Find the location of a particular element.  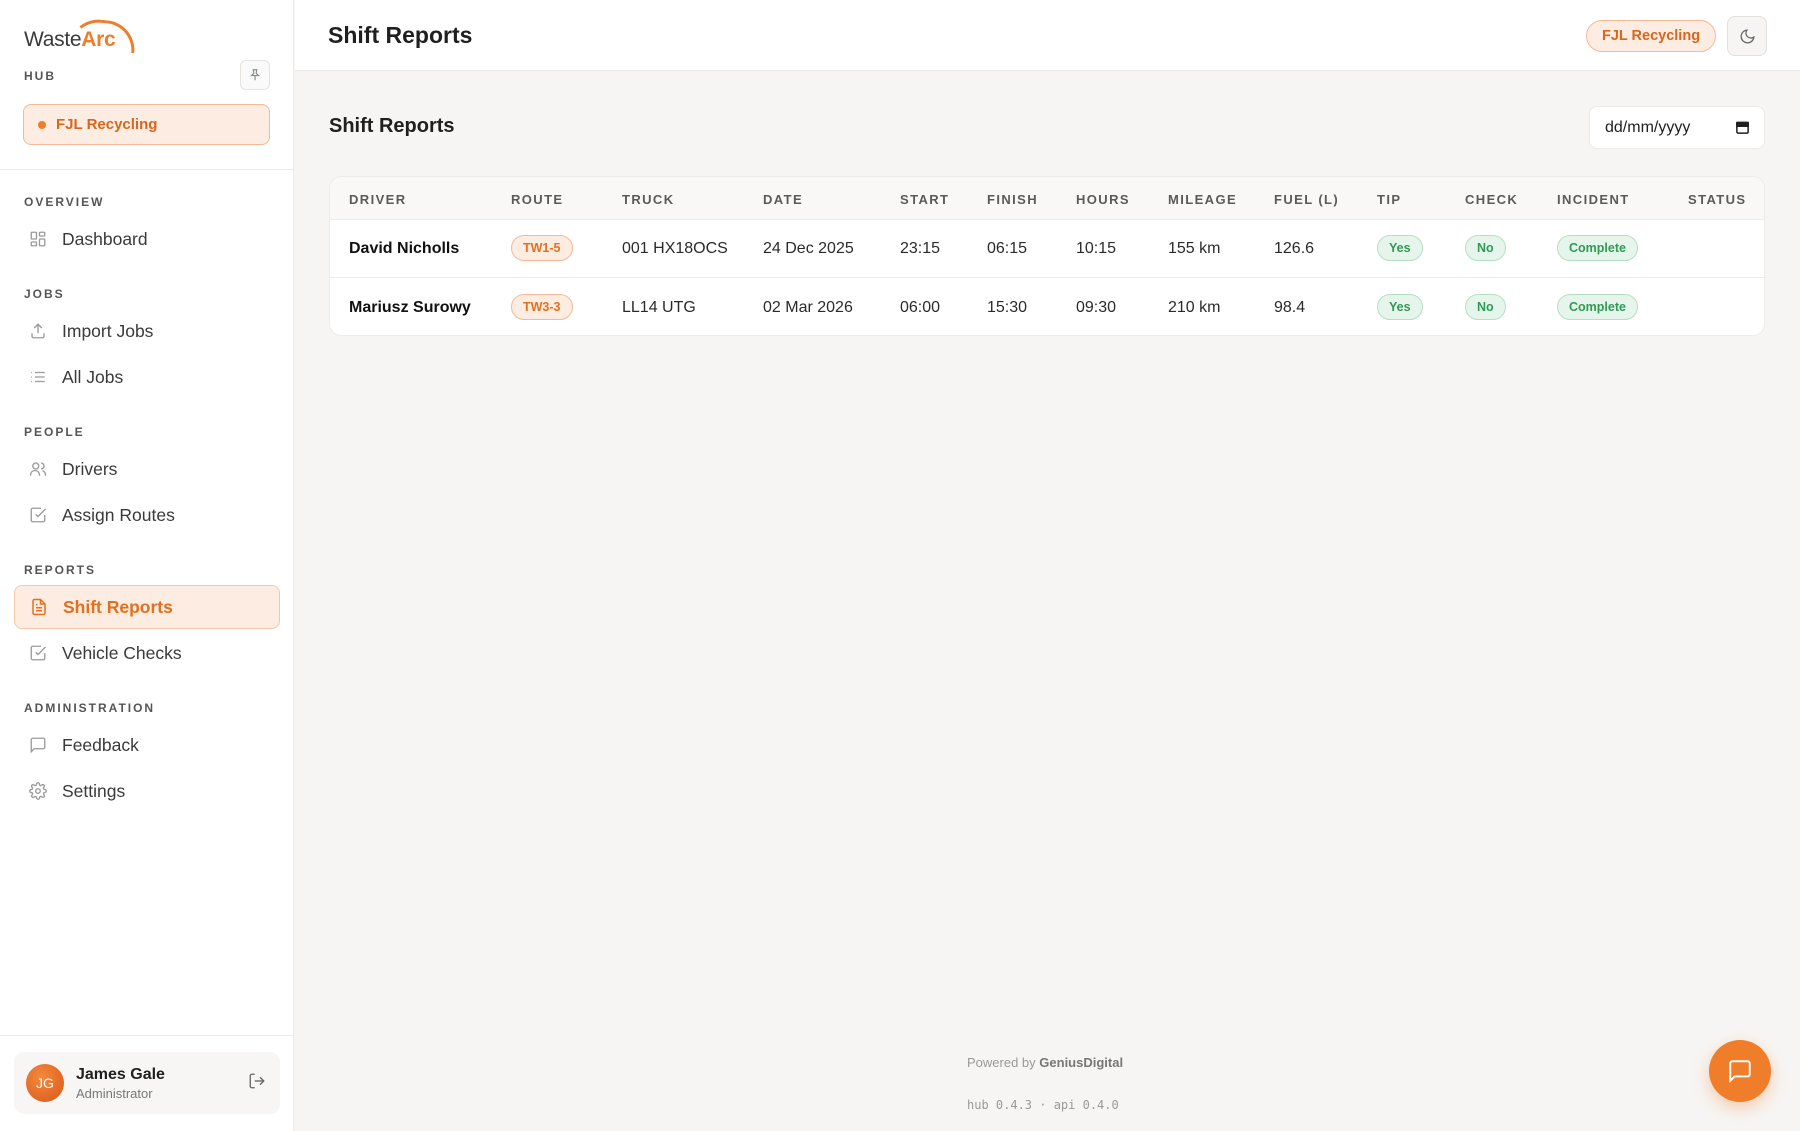

sidebar-item-label: Dashboard is located at coordinates (105, 238).